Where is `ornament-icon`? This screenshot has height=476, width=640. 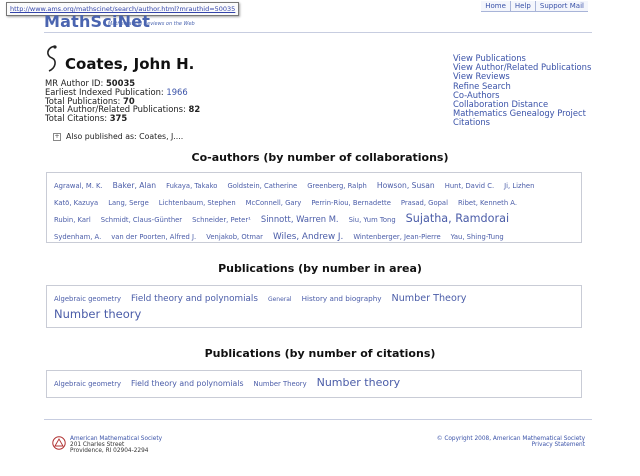 ornament-icon is located at coordinates (52, 58).